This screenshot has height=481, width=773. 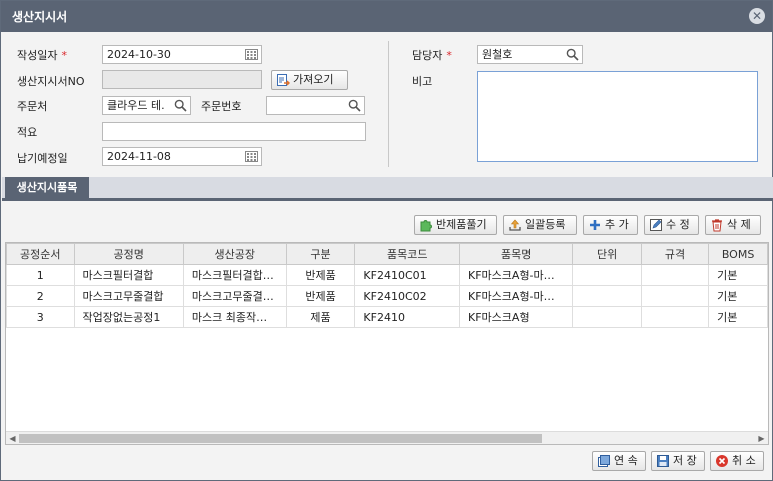 I want to click on order-no-field, so click(x=182, y=79).